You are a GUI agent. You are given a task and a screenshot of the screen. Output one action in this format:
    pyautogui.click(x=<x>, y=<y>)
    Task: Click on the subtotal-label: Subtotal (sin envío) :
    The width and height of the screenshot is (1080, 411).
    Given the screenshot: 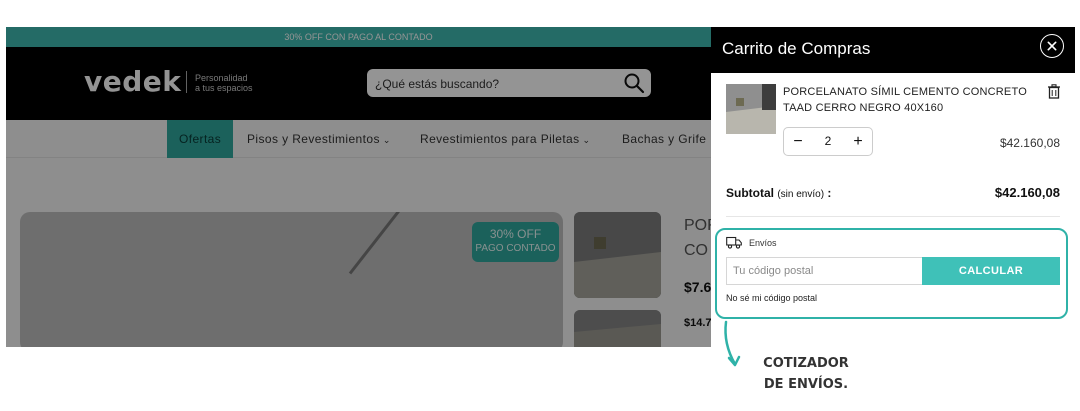 What is the action you would take?
    pyautogui.click(x=778, y=193)
    